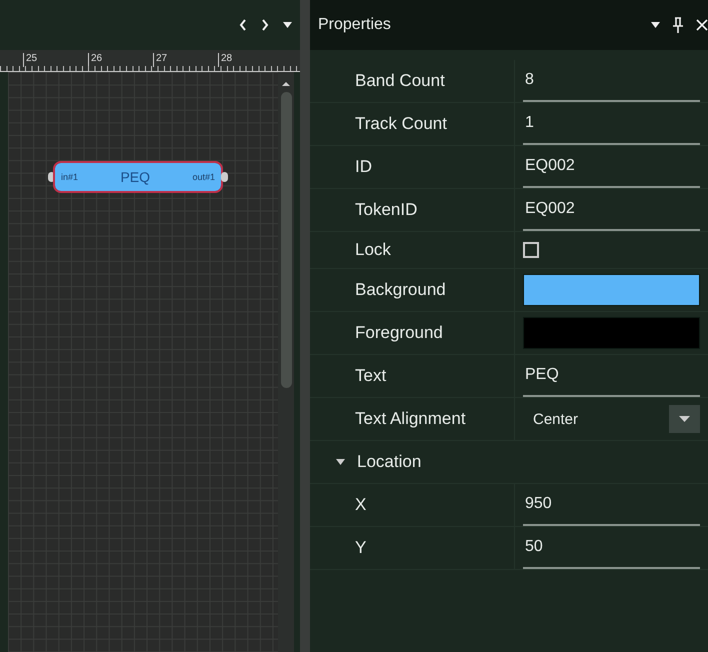  What do you see at coordinates (203, 177) in the screenshot?
I see `output-port-label: out#1` at bounding box center [203, 177].